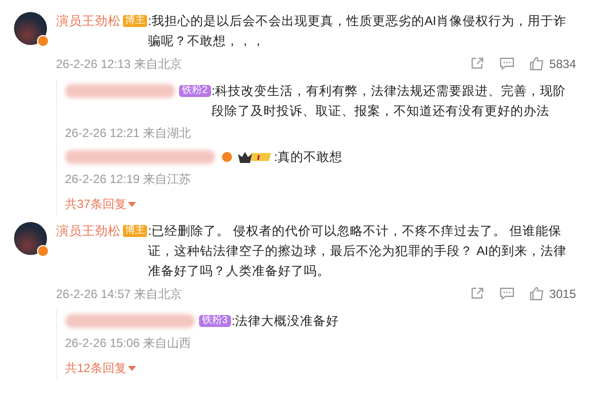  What do you see at coordinates (562, 294) in the screenshot?
I see `like-count: 3015` at bounding box center [562, 294].